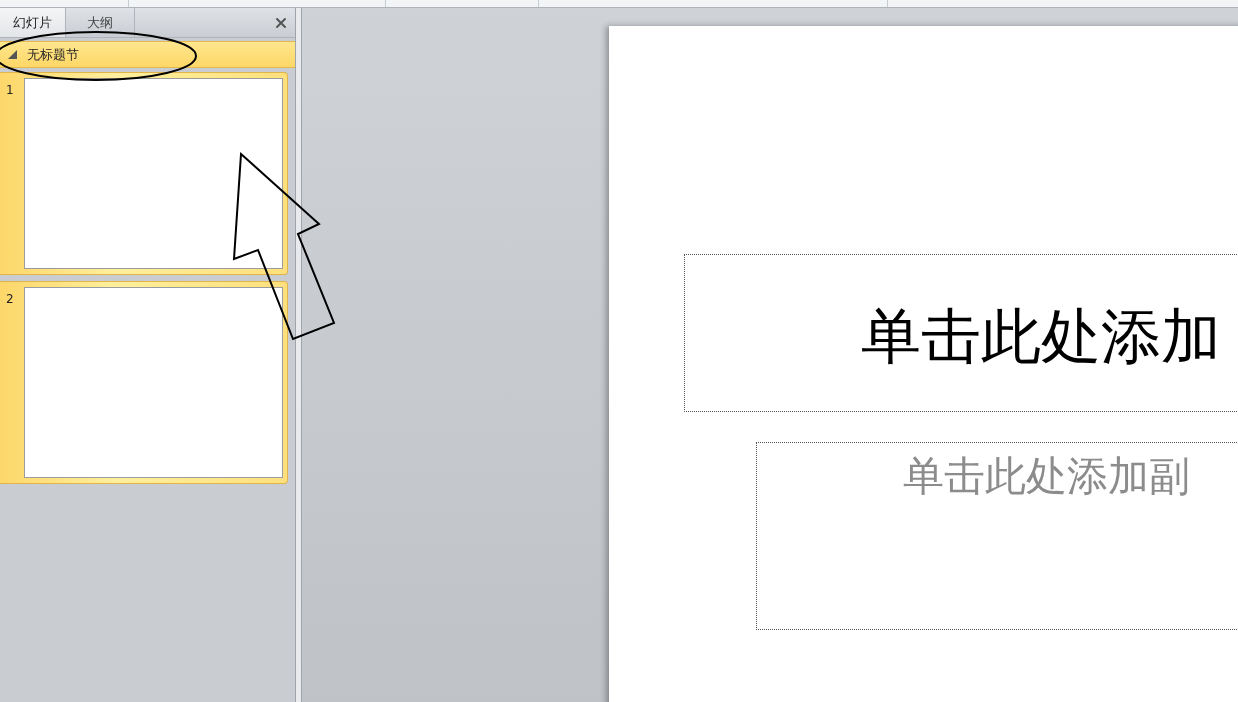 This screenshot has height=702, width=1238. Describe the element at coordinates (10, 299) in the screenshot. I see `slide-number: 2` at that location.